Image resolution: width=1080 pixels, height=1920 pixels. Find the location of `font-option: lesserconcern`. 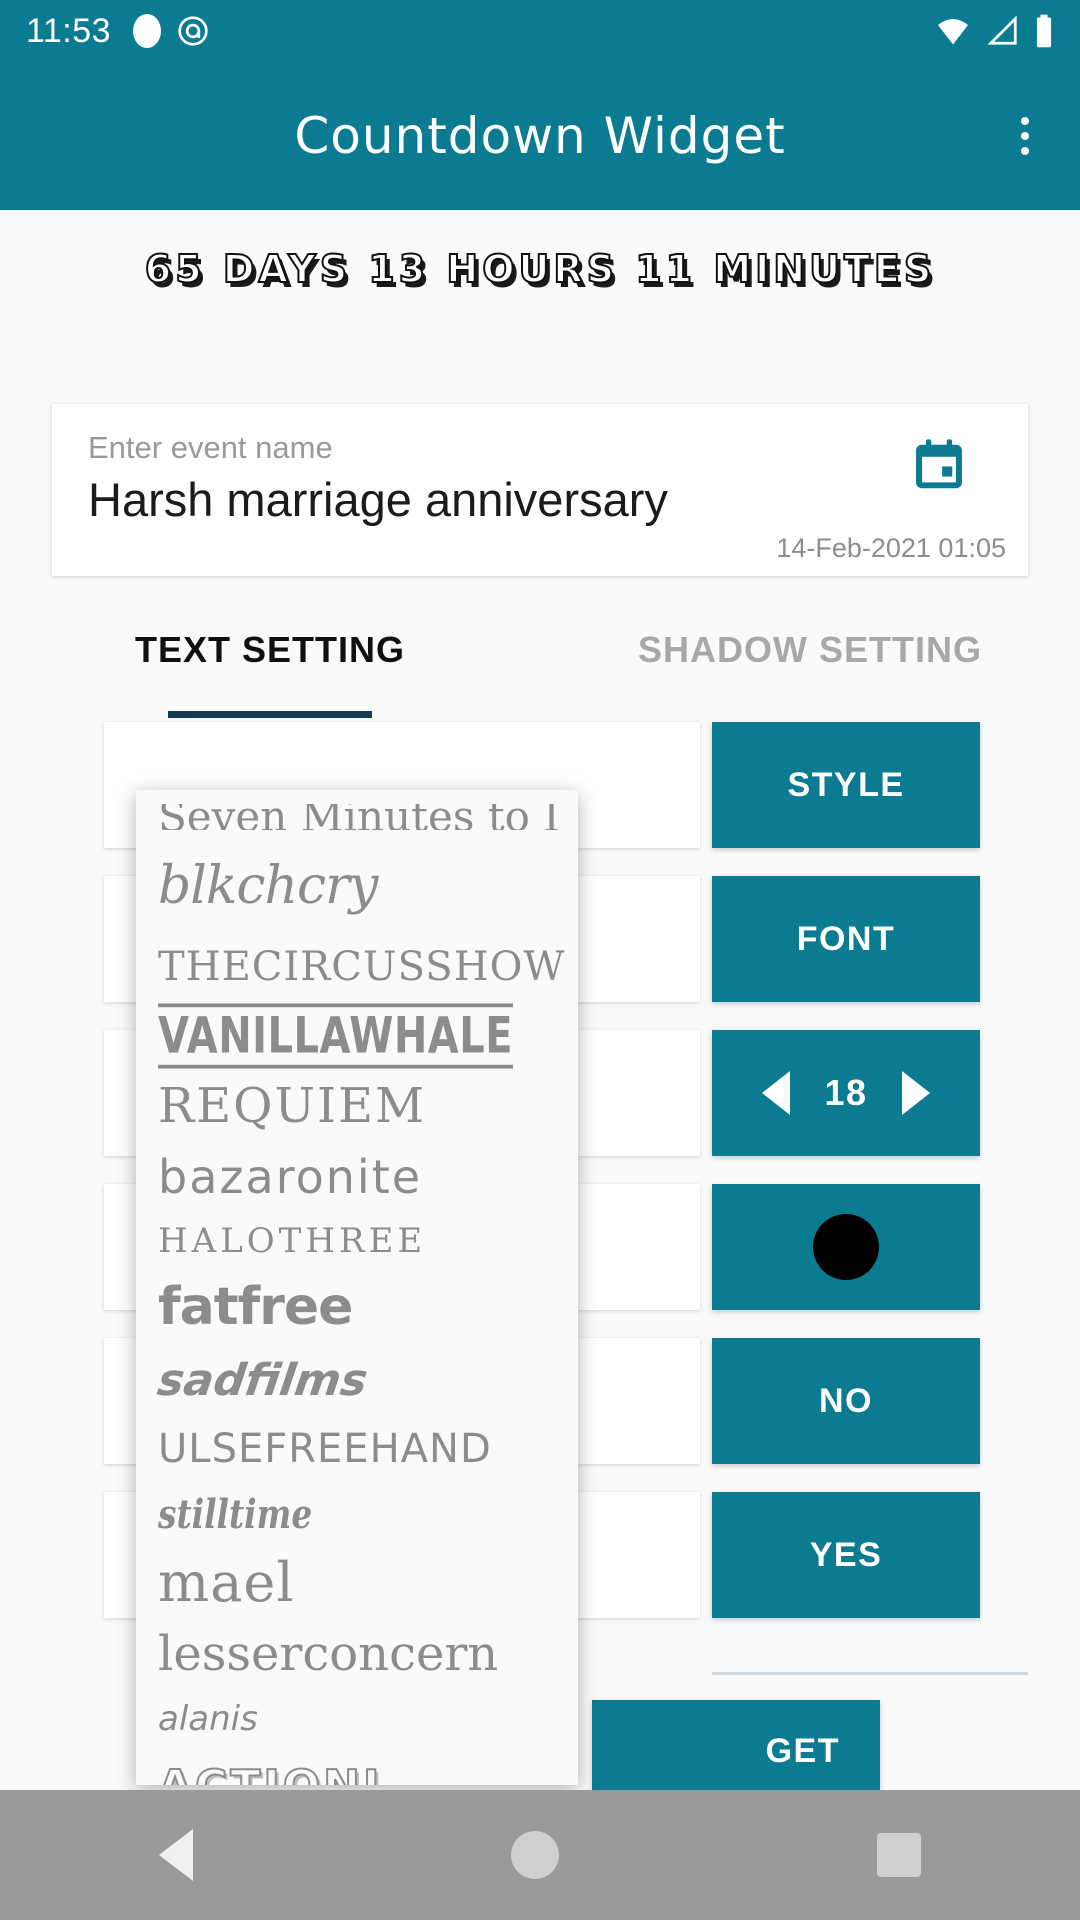

font-option: lesserconcern is located at coordinates (357, 1654).